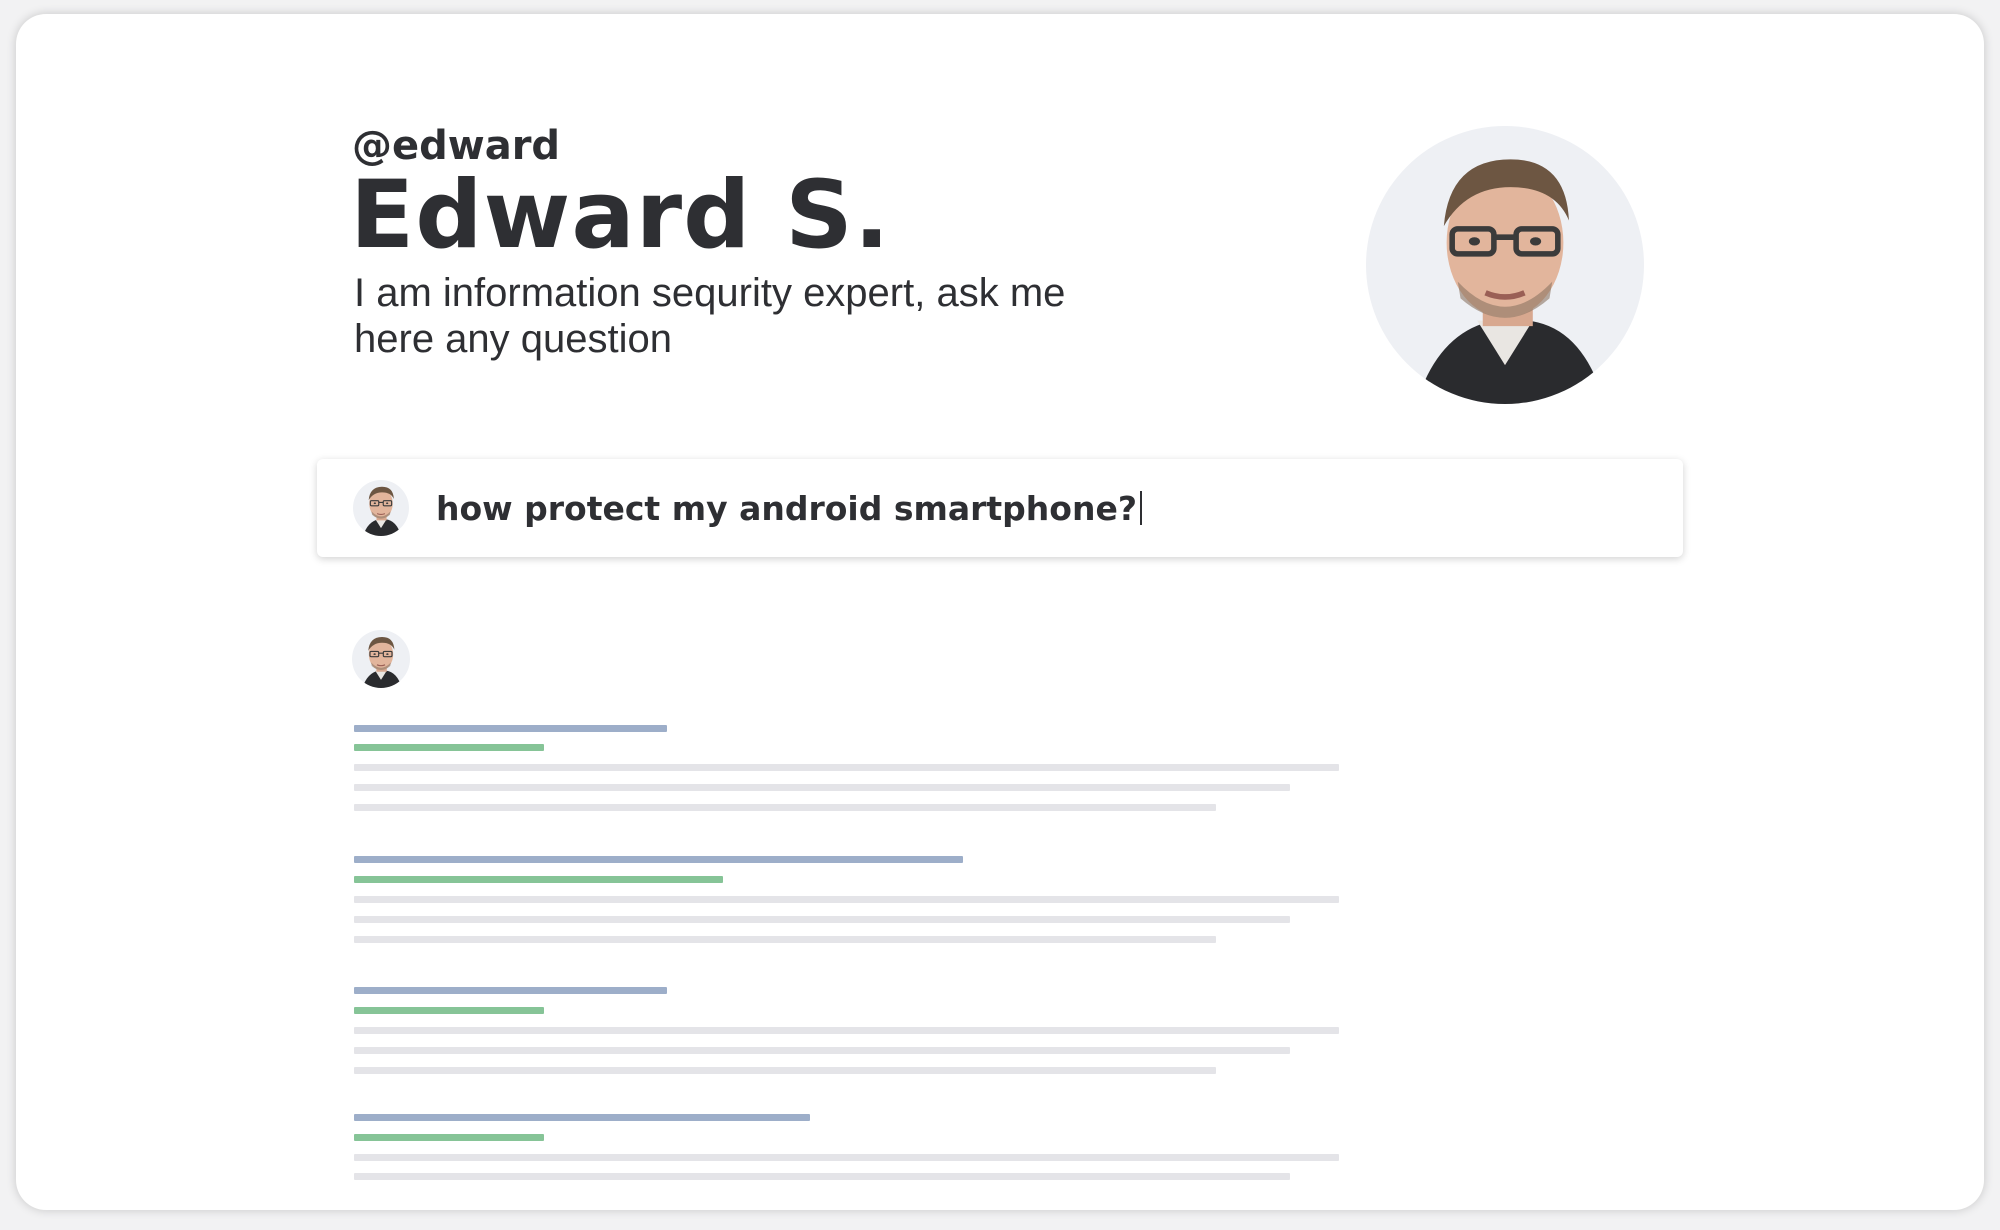  I want to click on question-bar: how protect my android smartphone?, so click(1000, 508).